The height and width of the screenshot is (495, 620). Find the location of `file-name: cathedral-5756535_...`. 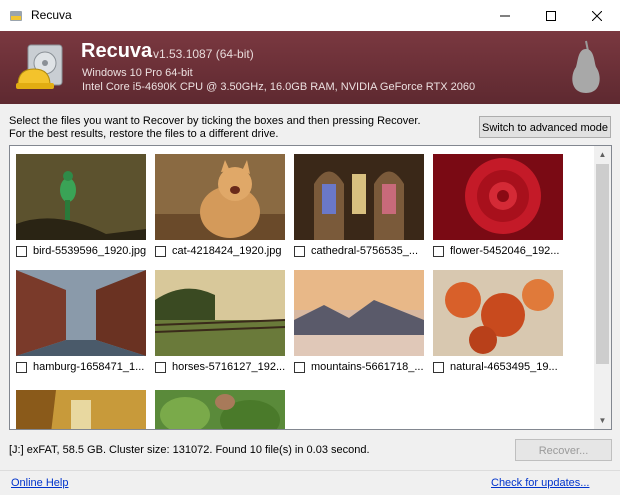

file-name: cathedral-5756535_... is located at coordinates (365, 251).